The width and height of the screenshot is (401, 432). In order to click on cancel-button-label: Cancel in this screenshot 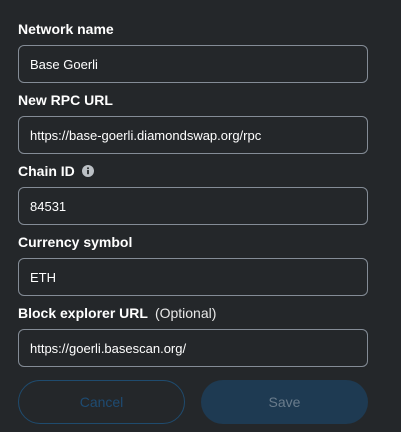, I will do `click(101, 402)`.